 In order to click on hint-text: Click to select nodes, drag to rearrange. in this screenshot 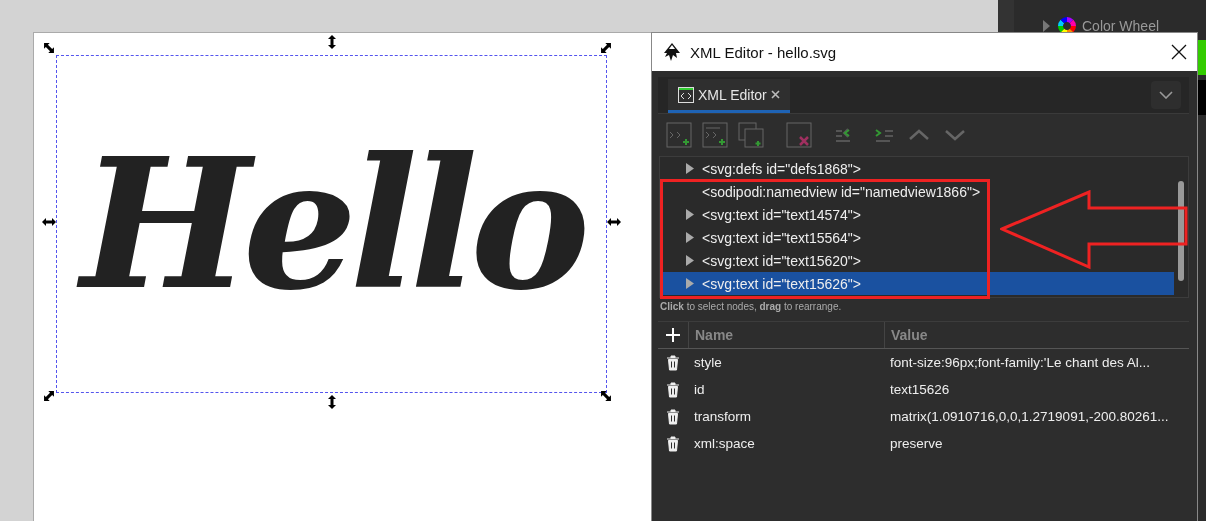, I will do `click(751, 307)`.